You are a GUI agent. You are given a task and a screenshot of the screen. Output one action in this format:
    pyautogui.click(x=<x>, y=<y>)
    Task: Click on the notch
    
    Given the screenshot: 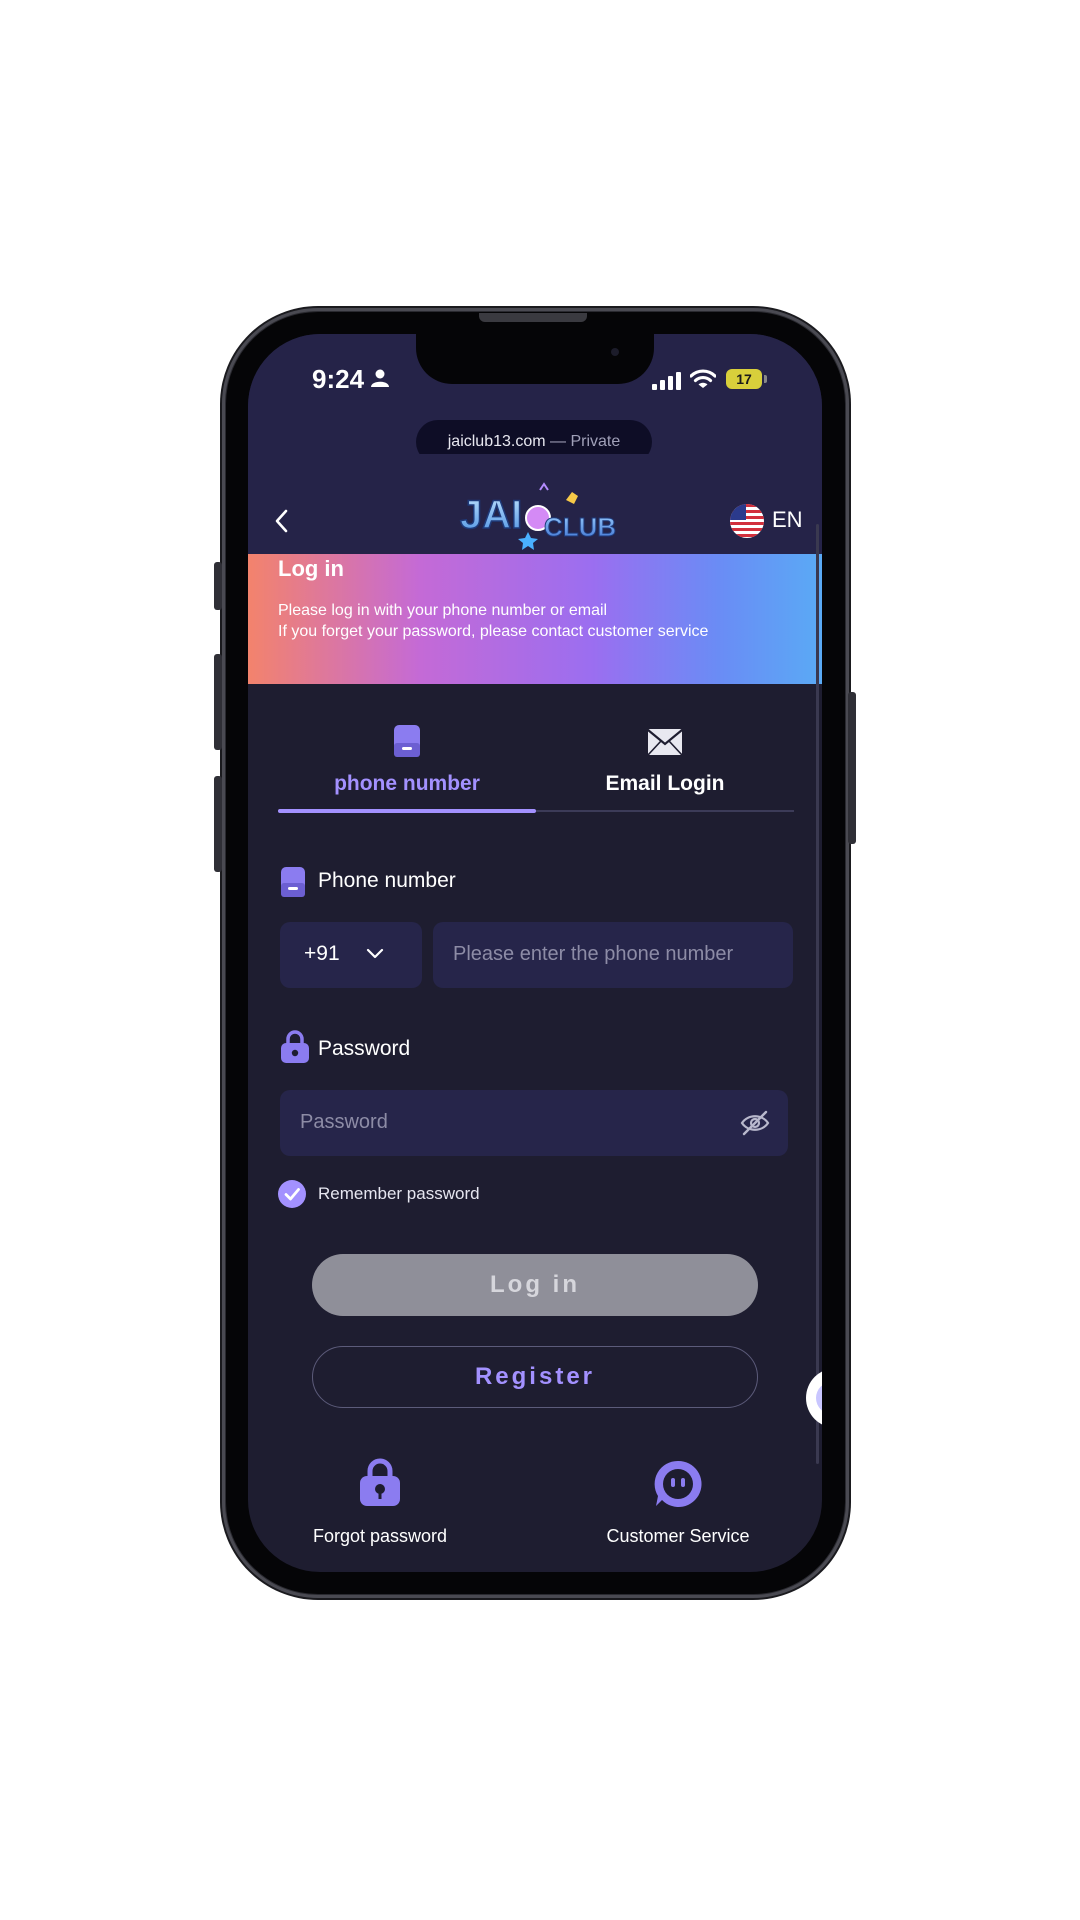 What is the action you would take?
    pyautogui.click(x=535, y=359)
    